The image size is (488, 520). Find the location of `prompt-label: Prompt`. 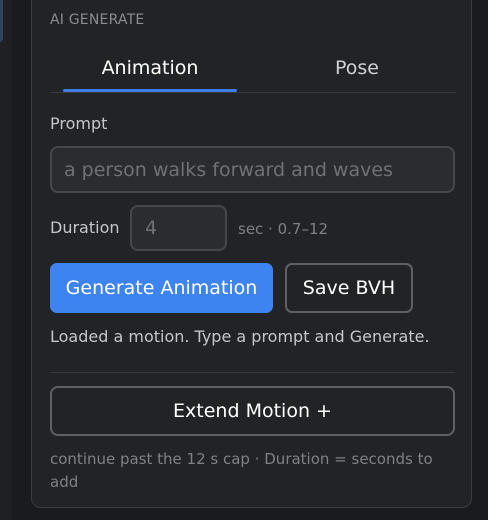

prompt-label: Prompt is located at coordinates (79, 123).